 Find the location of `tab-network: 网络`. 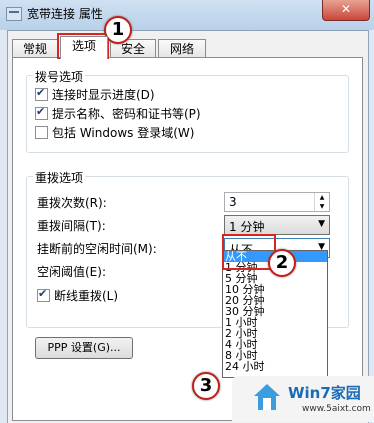

tab-network: 网络 is located at coordinates (182, 48).